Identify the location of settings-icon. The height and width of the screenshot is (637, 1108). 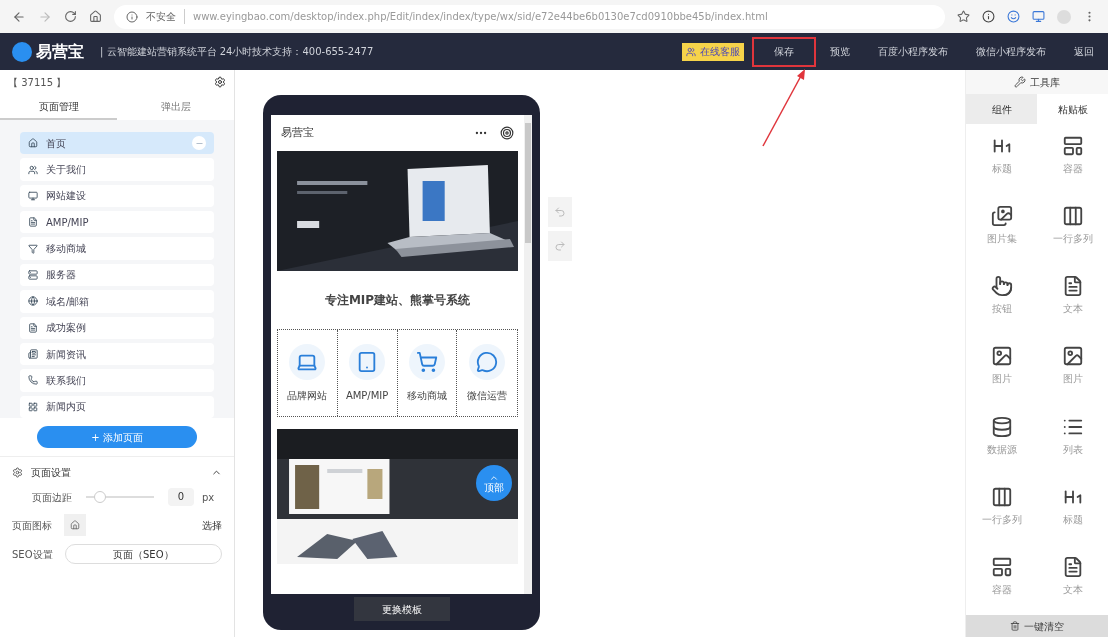
(220, 82).